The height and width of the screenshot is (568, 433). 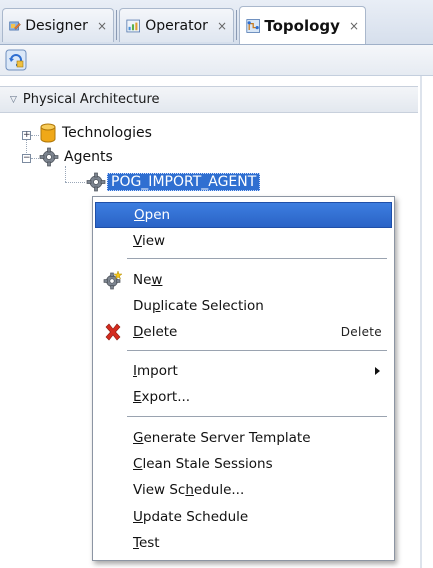 I want to click on tree-node-agents: Agents, so click(x=76, y=157).